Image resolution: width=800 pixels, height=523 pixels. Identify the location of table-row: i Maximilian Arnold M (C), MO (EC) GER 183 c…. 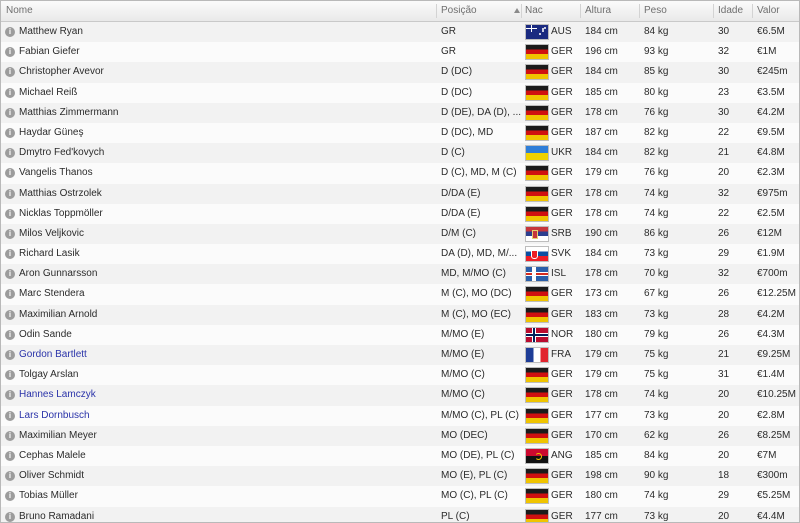
(400, 314).